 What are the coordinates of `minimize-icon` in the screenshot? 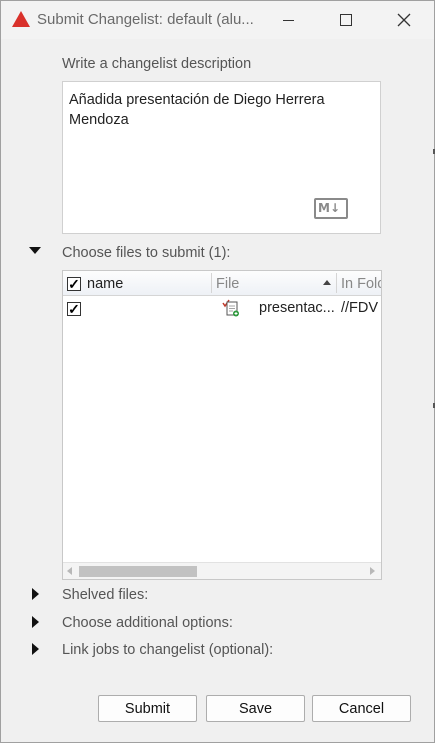 It's located at (288, 20).